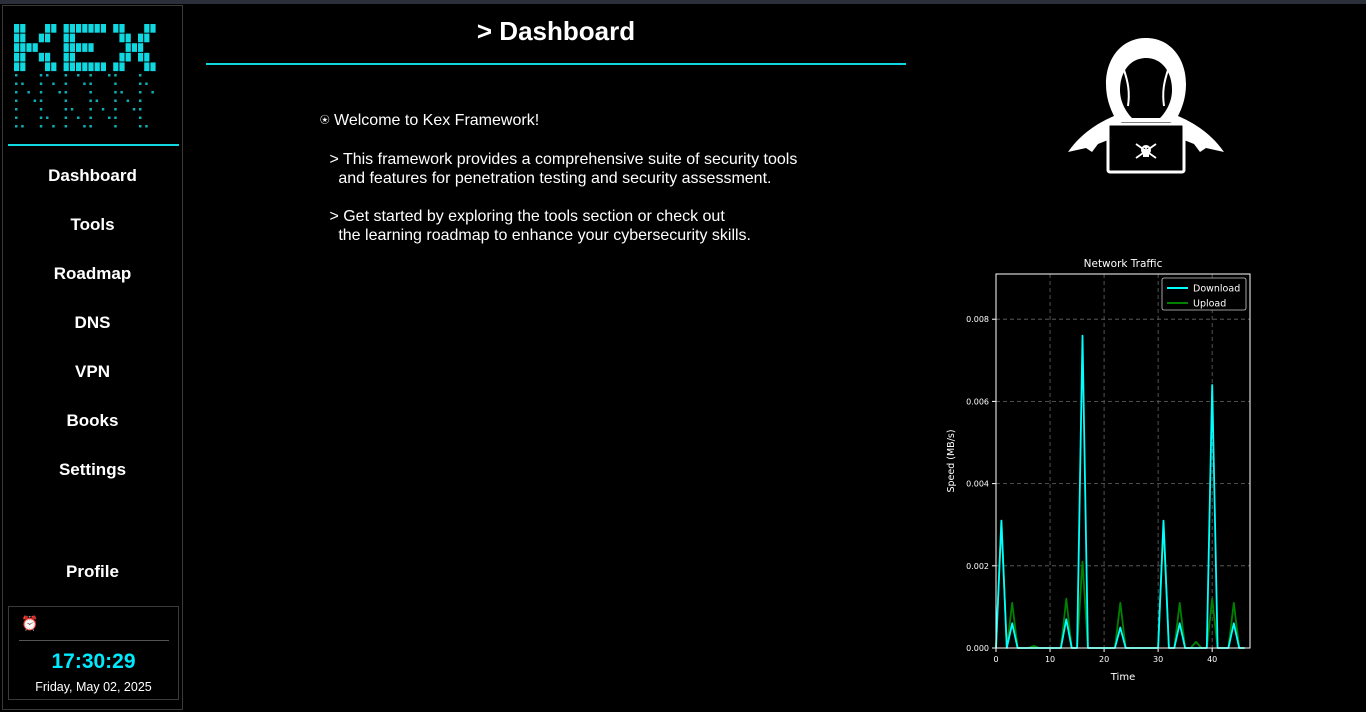 The image size is (1366, 712). What do you see at coordinates (92, 572) in the screenshot?
I see `nav-profile: Profile` at bounding box center [92, 572].